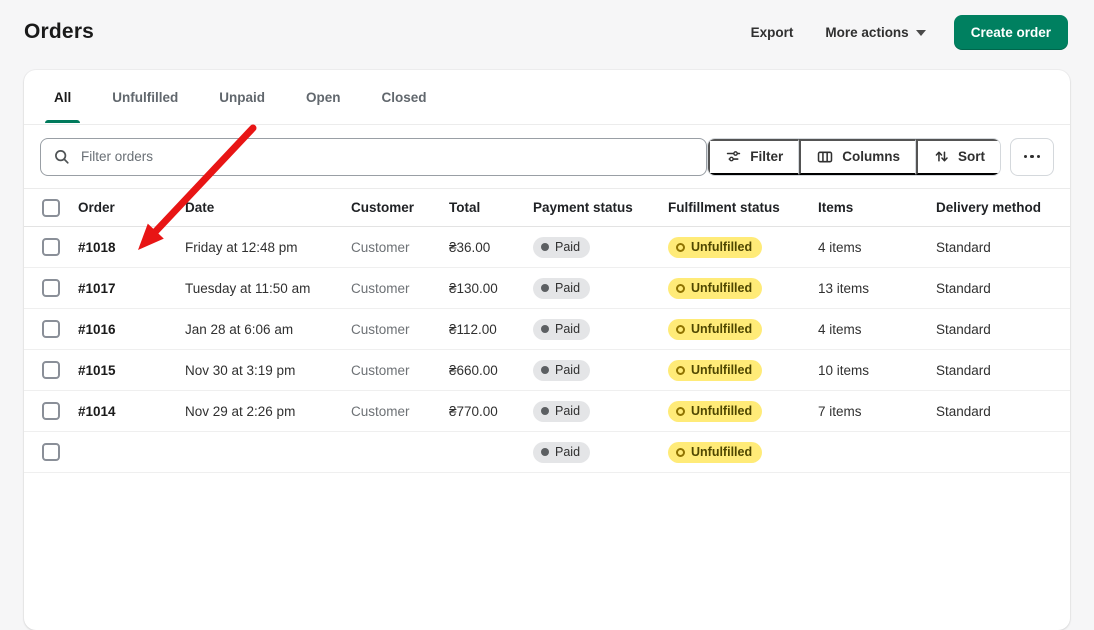 The height and width of the screenshot is (630, 1094). What do you see at coordinates (200, 207) in the screenshot?
I see `header-date: Date` at bounding box center [200, 207].